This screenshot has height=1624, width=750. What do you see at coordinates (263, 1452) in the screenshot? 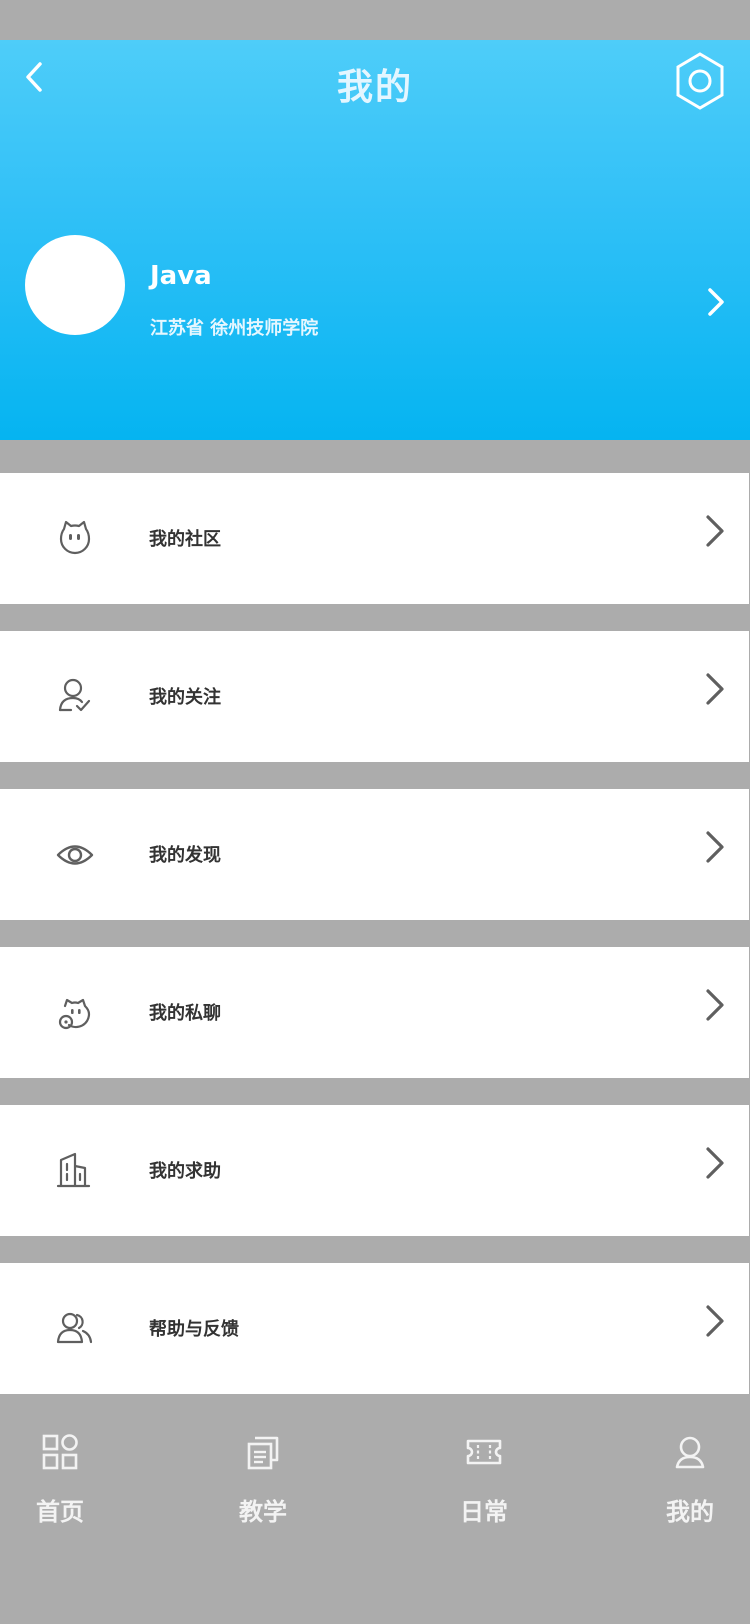
I see `book-icon` at bounding box center [263, 1452].